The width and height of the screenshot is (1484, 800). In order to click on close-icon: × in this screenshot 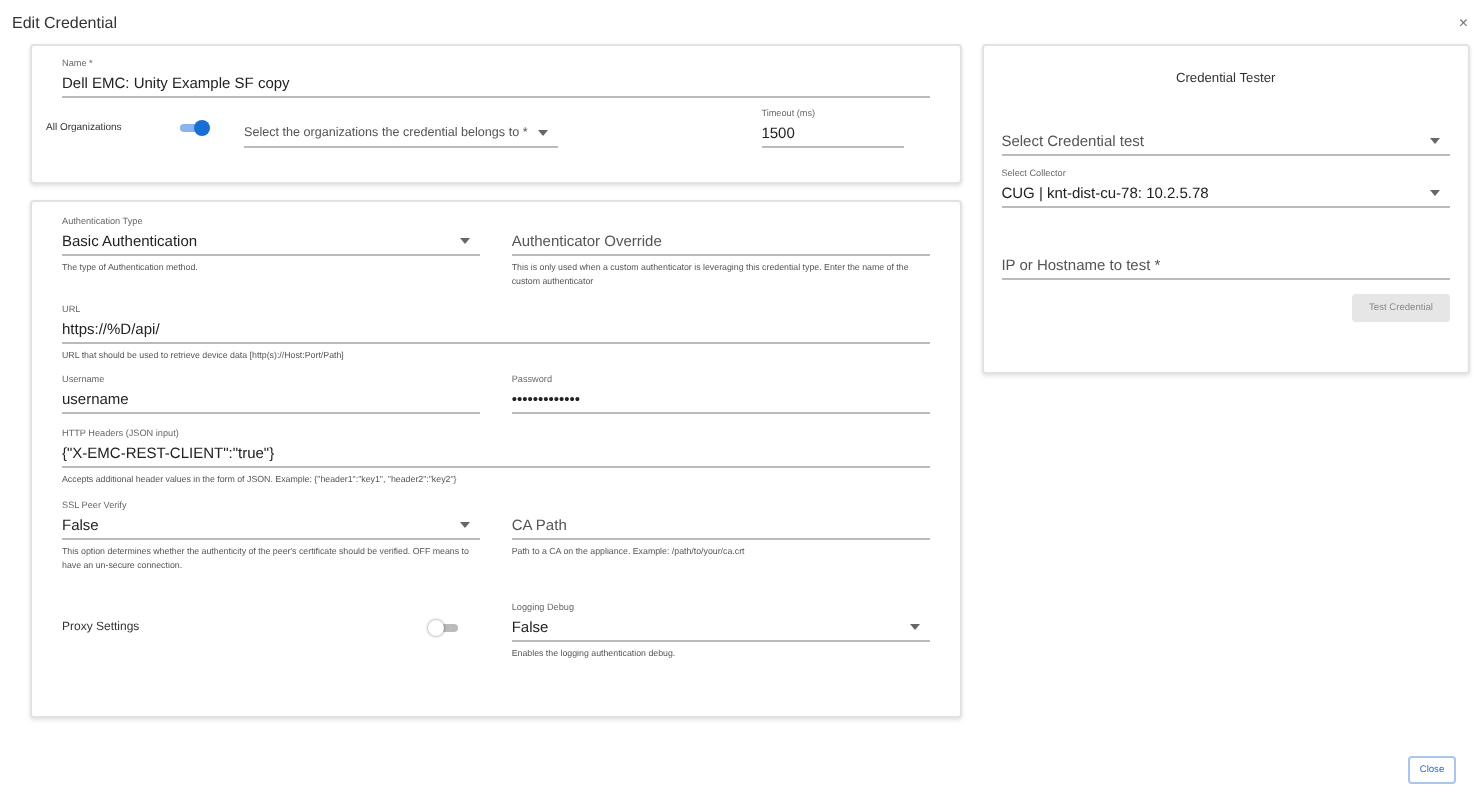, I will do `click(1463, 22)`.